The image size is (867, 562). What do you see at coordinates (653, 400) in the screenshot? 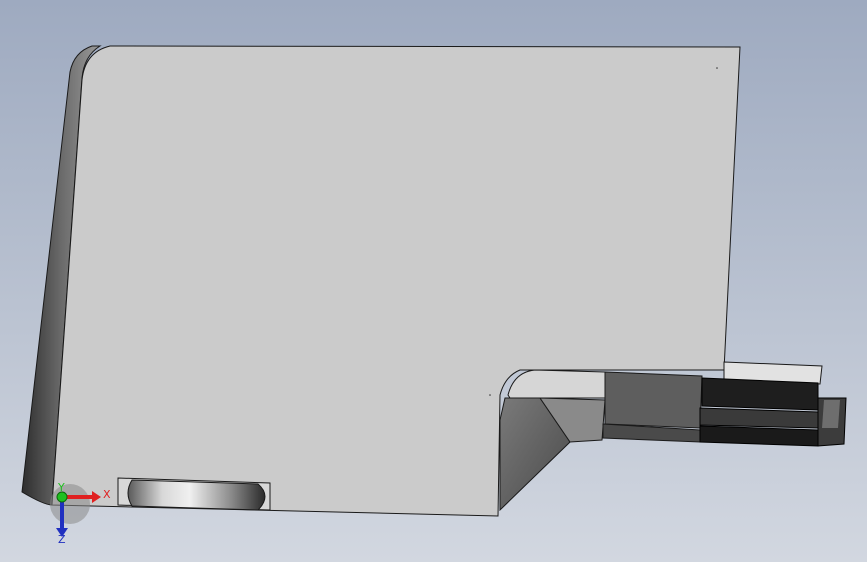
I see `connector-body` at bounding box center [653, 400].